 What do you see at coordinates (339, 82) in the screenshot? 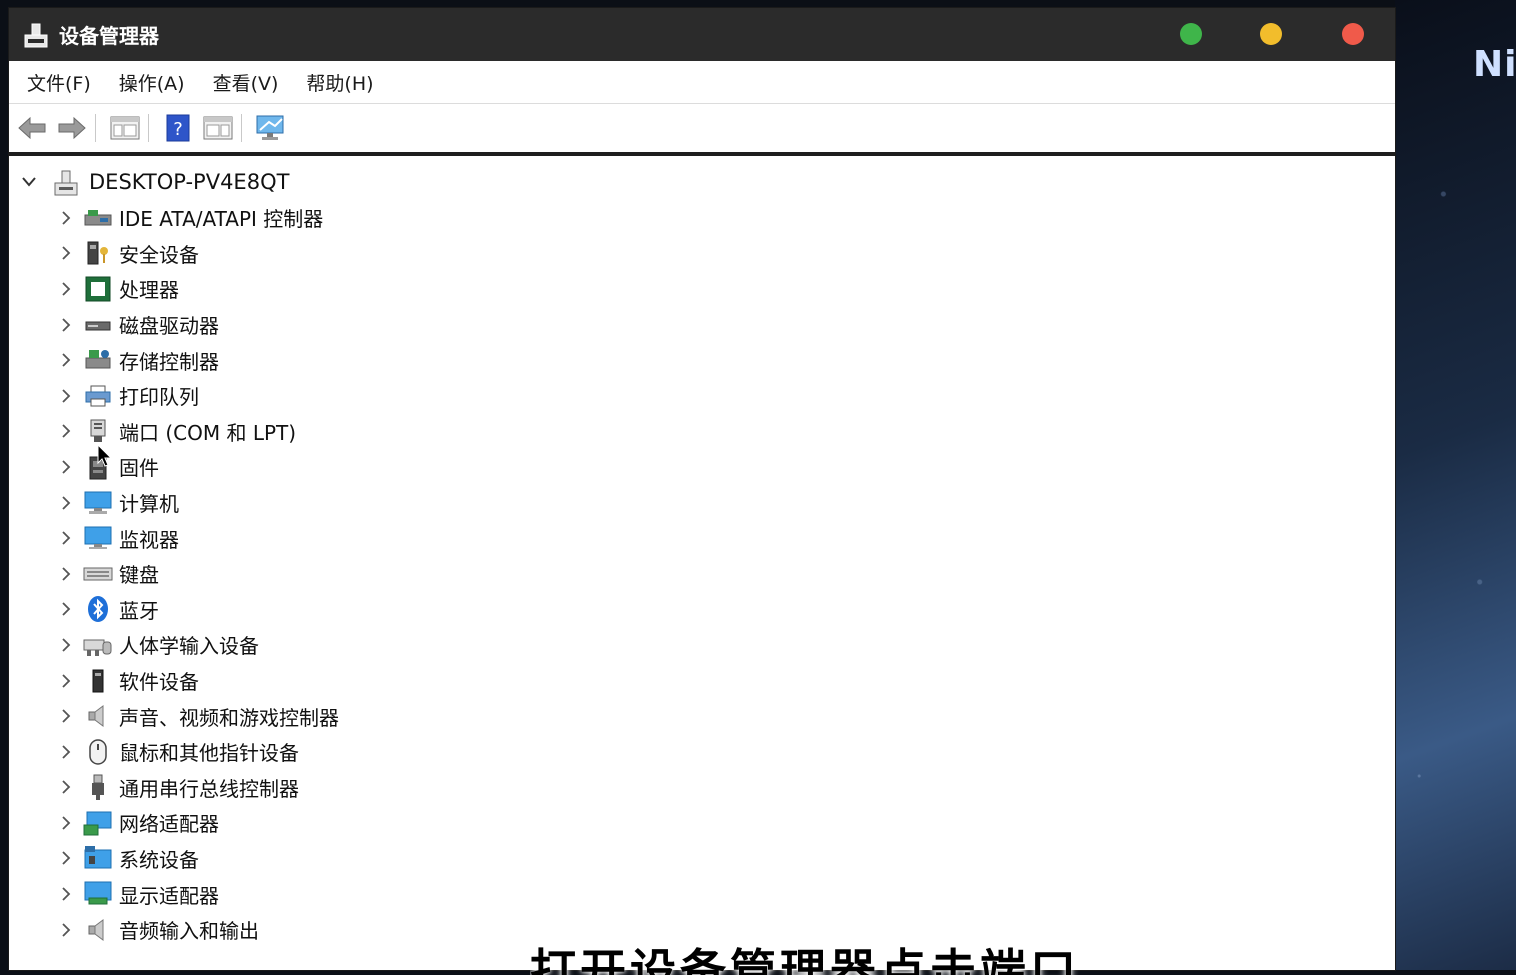
I see `menu-help: 帮助(H)` at bounding box center [339, 82].